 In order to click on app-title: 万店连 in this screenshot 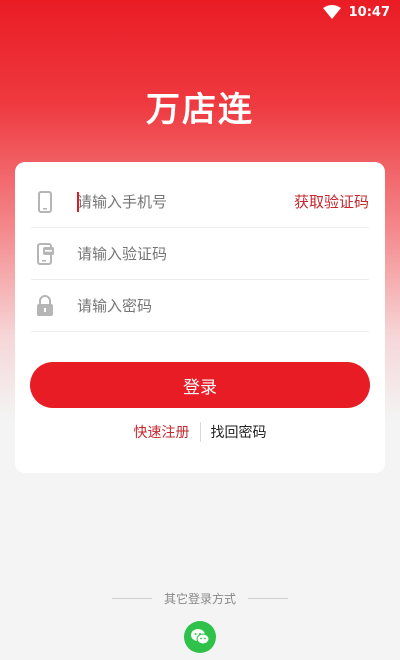, I will do `click(200, 110)`.